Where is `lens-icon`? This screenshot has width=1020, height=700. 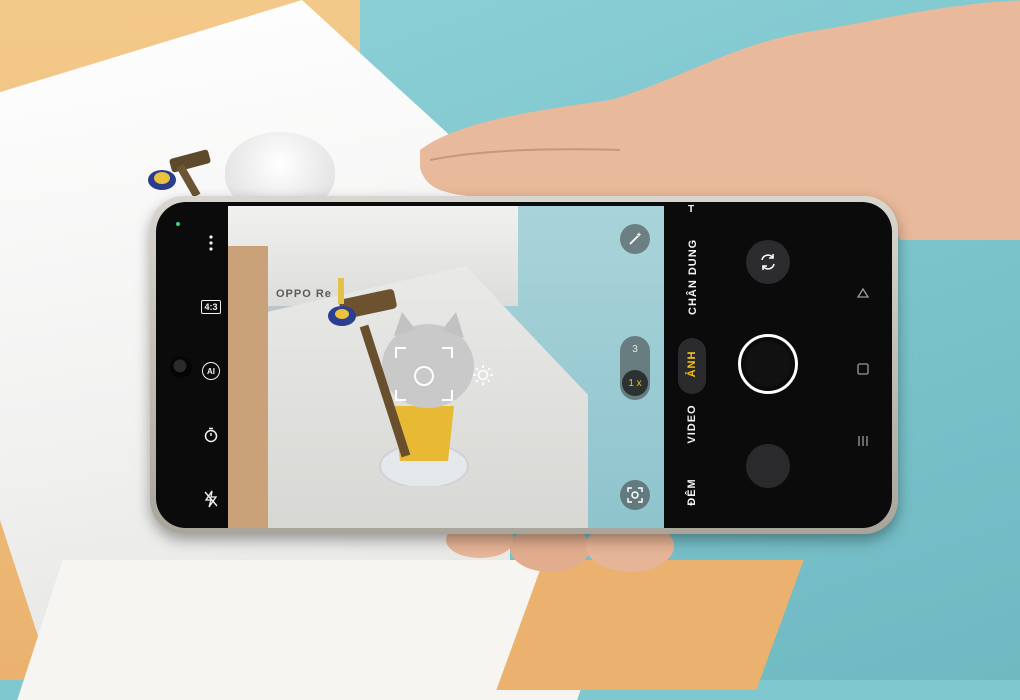 lens-icon is located at coordinates (635, 495).